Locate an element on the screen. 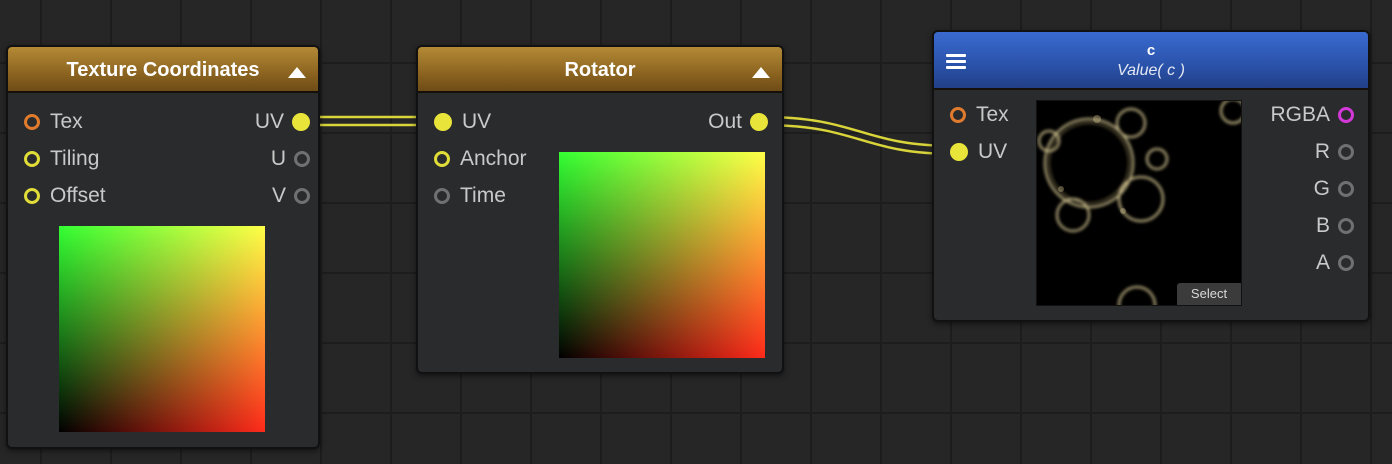 The height and width of the screenshot is (464, 1392). port-label: B is located at coordinates (1322, 225).